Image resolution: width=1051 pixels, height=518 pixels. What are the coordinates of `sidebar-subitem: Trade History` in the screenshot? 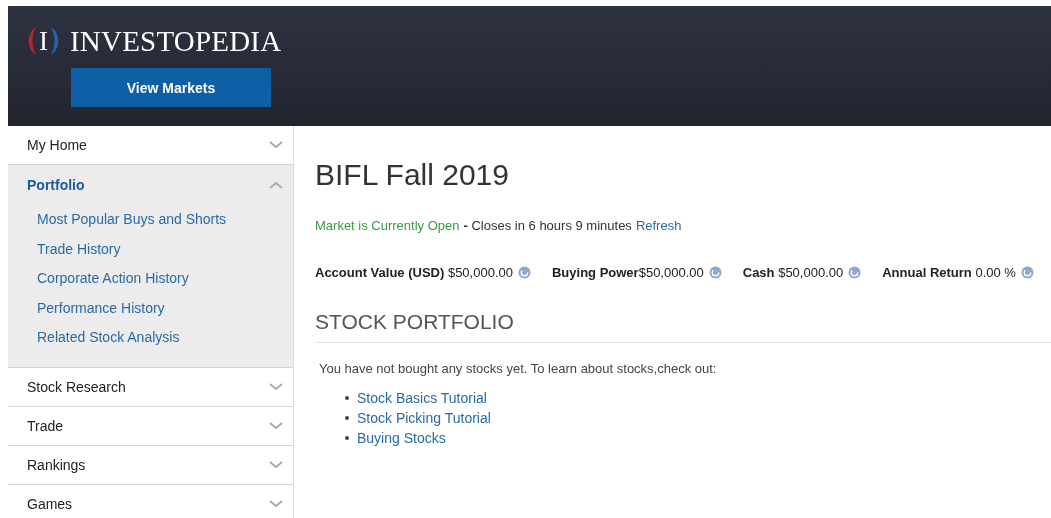 It's located at (165, 249).